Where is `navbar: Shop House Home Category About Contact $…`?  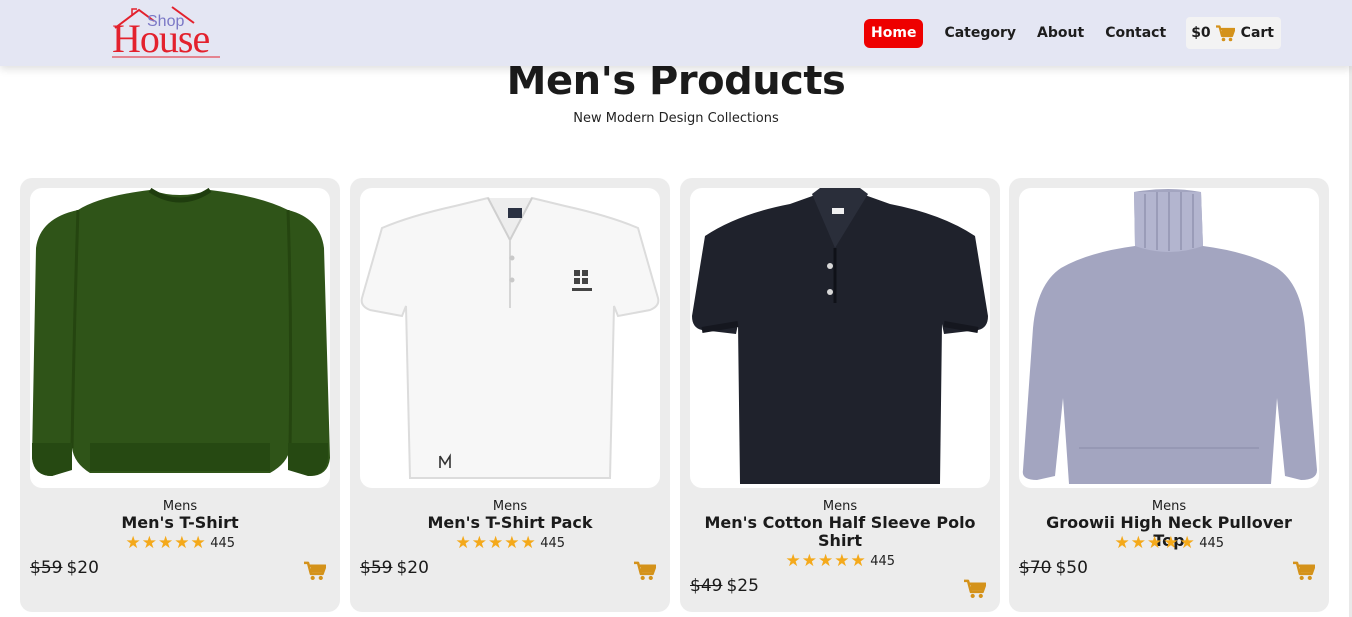 navbar: Shop House Home Category About Contact $… is located at coordinates (676, 33).